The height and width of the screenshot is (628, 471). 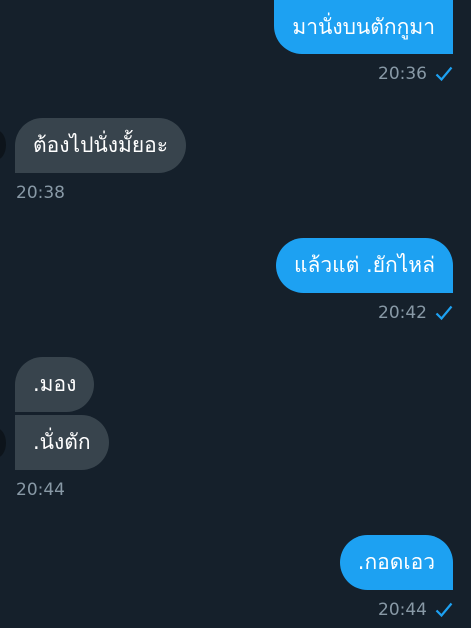 What do you see at coordinates (402, 313) in the screenshot?
I see `timestamp: 20:42` at bounding box center [402, 313].